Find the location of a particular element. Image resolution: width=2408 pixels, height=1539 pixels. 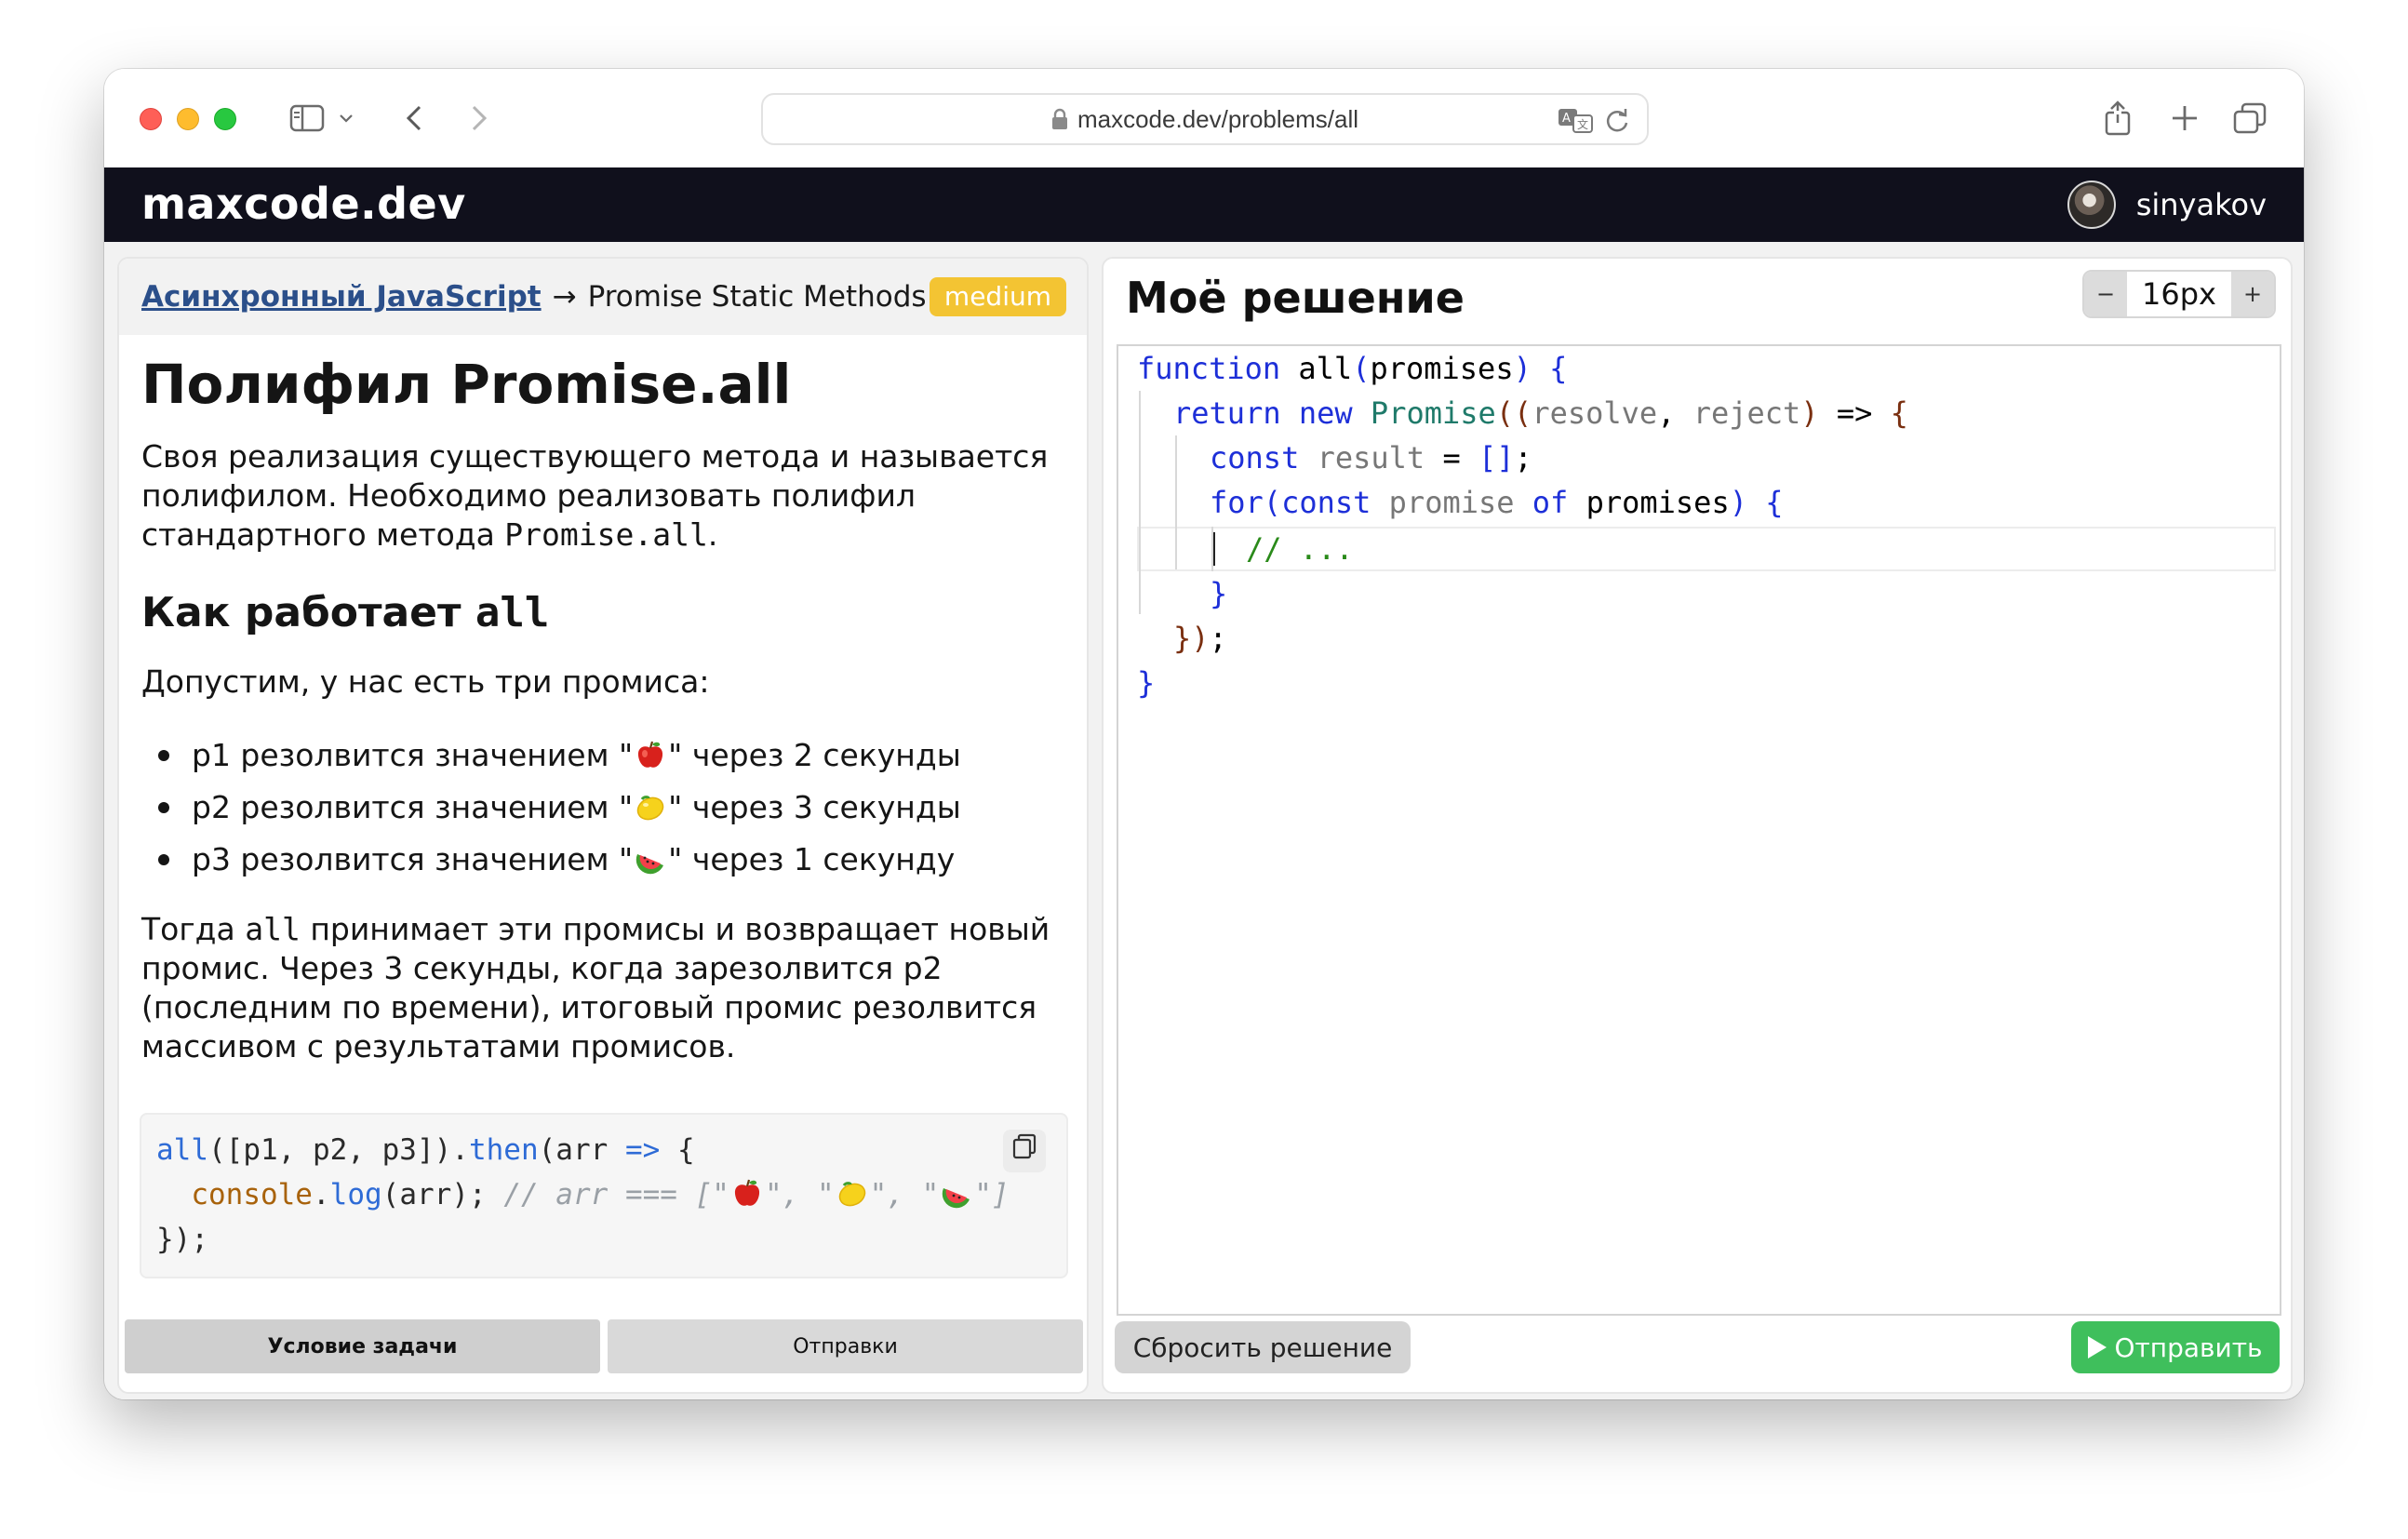

submit-label: Отправить is located at coordinates (2188, 1348).